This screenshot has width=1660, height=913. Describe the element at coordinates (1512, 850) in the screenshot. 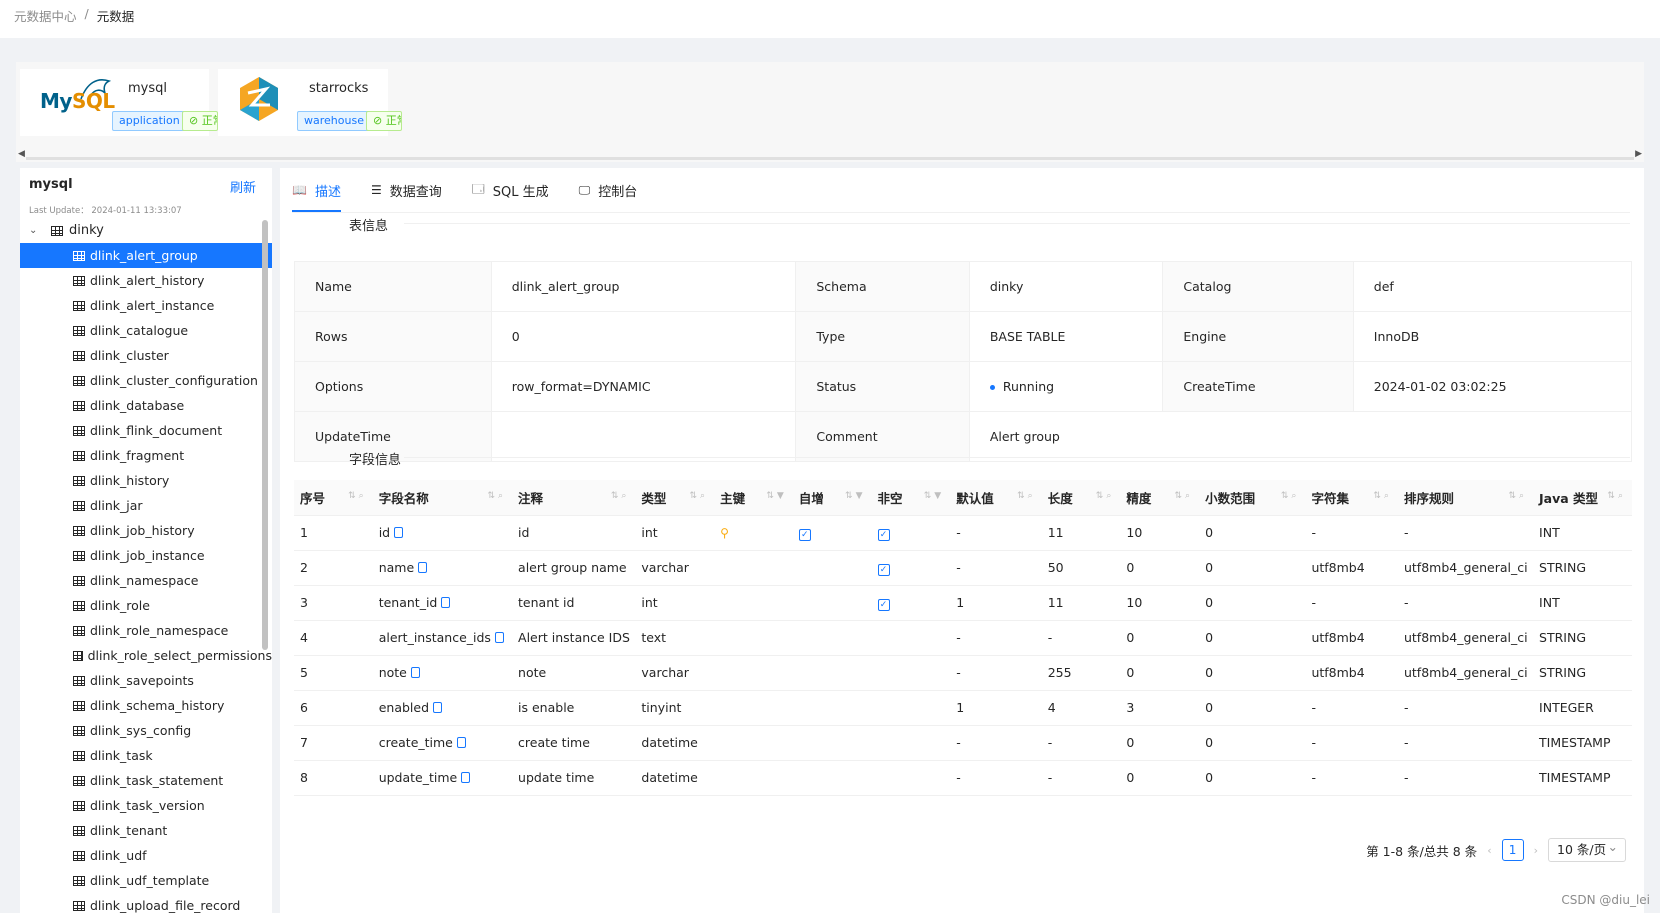

I see `page-number-button: 1` at that location.